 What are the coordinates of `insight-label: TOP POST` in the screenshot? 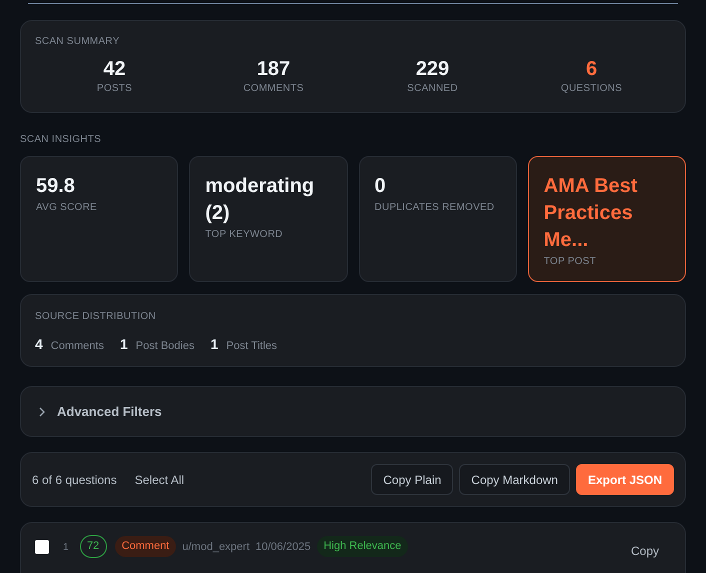 It's located at (570, 262).